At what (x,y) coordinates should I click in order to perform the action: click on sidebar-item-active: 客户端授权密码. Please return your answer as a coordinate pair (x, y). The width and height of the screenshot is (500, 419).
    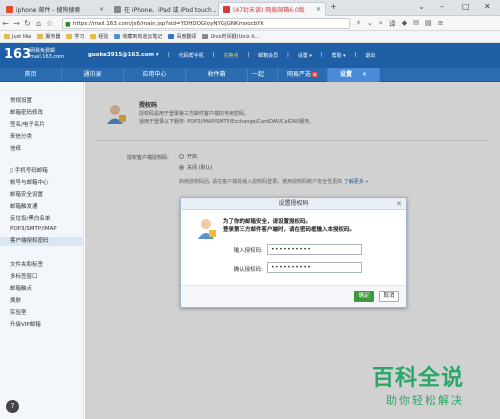
    Looking at the image, I should click on (42, 241).